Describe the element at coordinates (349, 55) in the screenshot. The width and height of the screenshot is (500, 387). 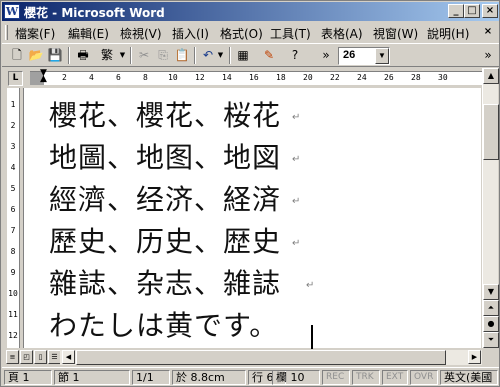
I see `font-size-value: 26` at that location.